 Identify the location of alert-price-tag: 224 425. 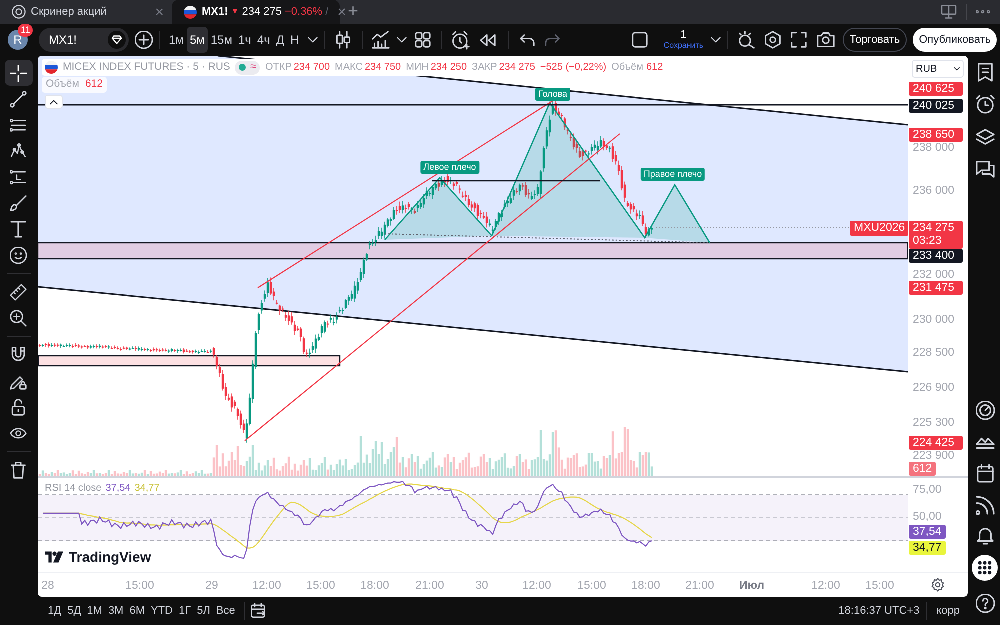
(936, 443).